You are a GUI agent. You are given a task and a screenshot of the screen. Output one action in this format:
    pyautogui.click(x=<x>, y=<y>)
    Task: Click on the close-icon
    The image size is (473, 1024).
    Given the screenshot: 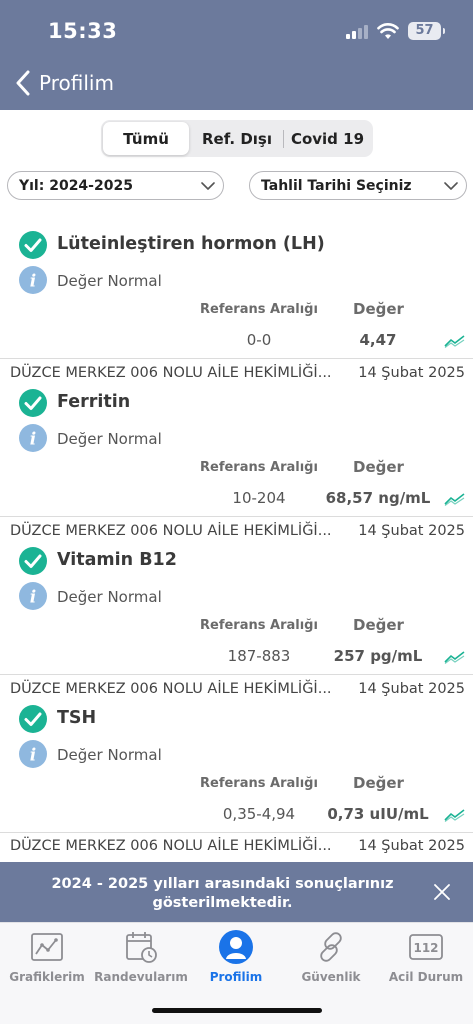 What is the action you would take?
    pyautogui.click(x=442, y=892)
    